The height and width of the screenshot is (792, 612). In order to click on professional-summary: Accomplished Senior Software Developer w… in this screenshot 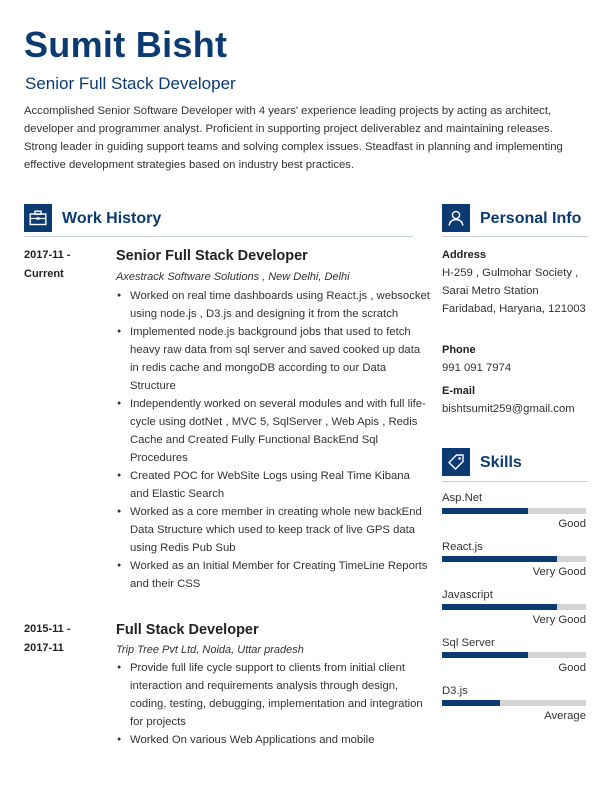, I will do `click(293, 138)`.